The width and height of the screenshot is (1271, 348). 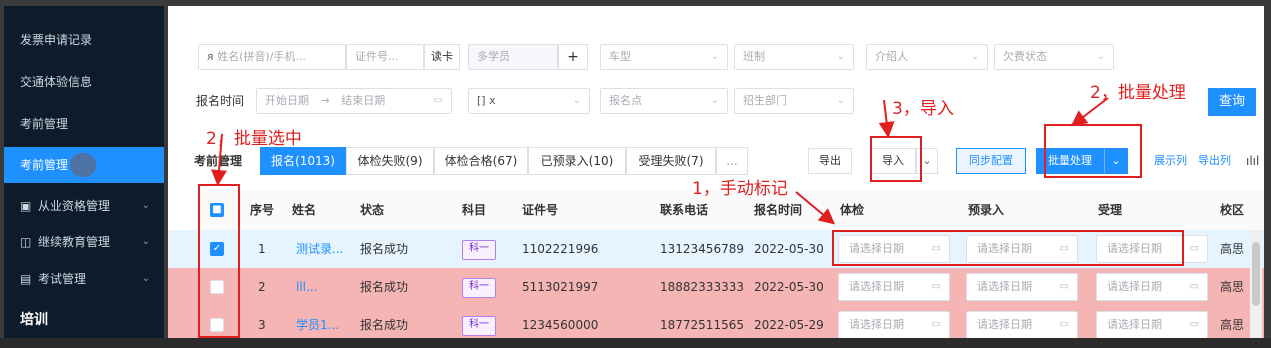 I want to click on annotation-batch-select: 2，批量选中, so click(x=254, y=139).